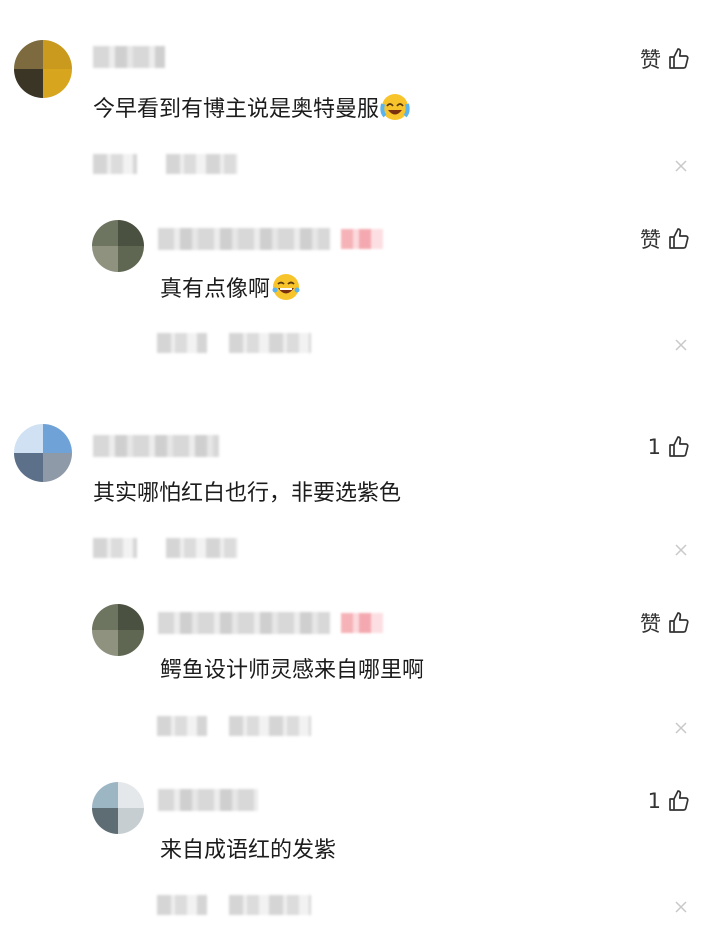  What do you see at coordinates (286, 287) in the screenshot?
I see `laughing-face-icon` at bounding box center [286, 287].